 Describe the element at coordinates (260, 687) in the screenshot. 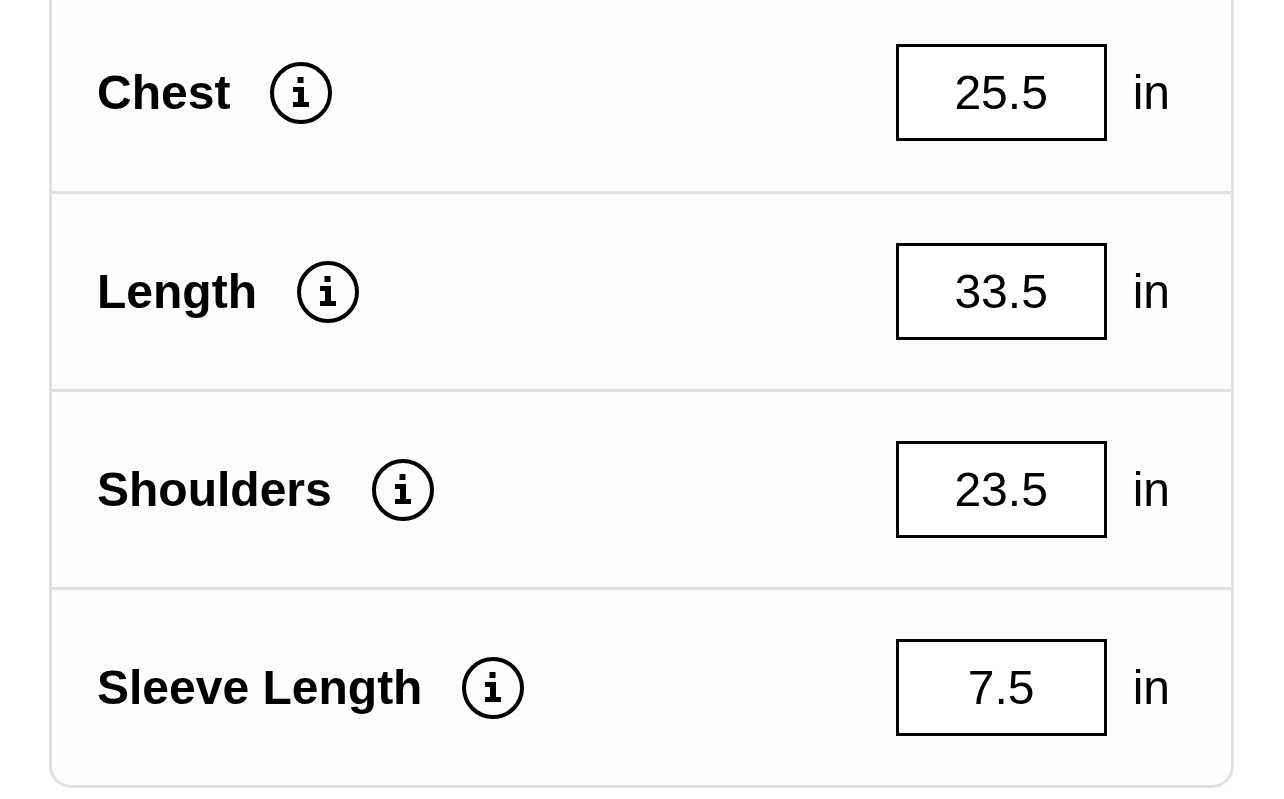

I see `measurement-label: Sleeve Length` at that location.